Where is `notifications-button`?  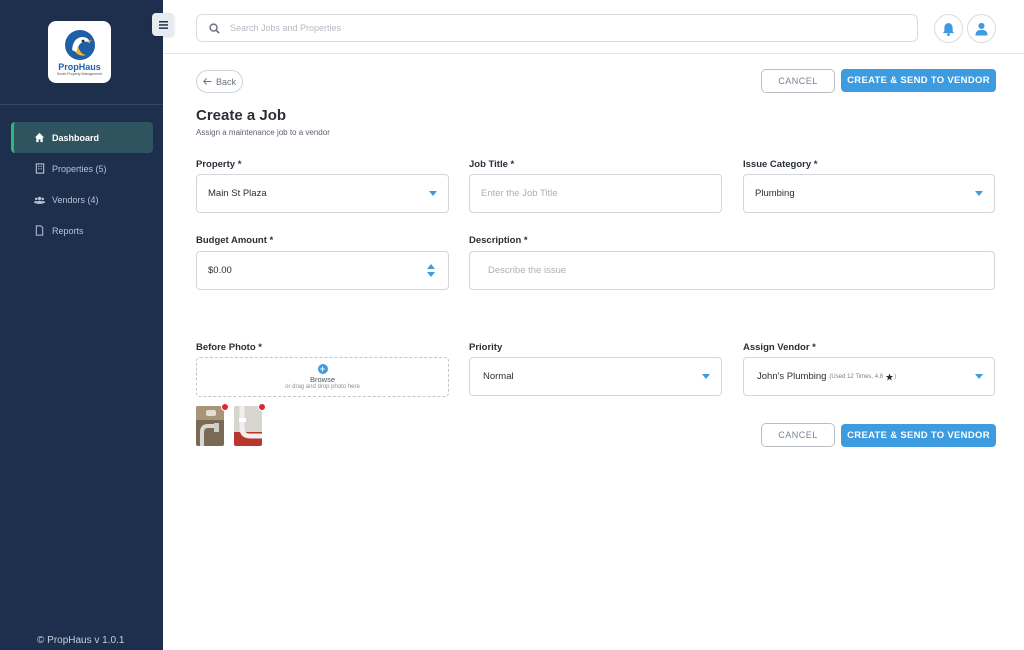
notifications-button is located at coordinates (948, 28).